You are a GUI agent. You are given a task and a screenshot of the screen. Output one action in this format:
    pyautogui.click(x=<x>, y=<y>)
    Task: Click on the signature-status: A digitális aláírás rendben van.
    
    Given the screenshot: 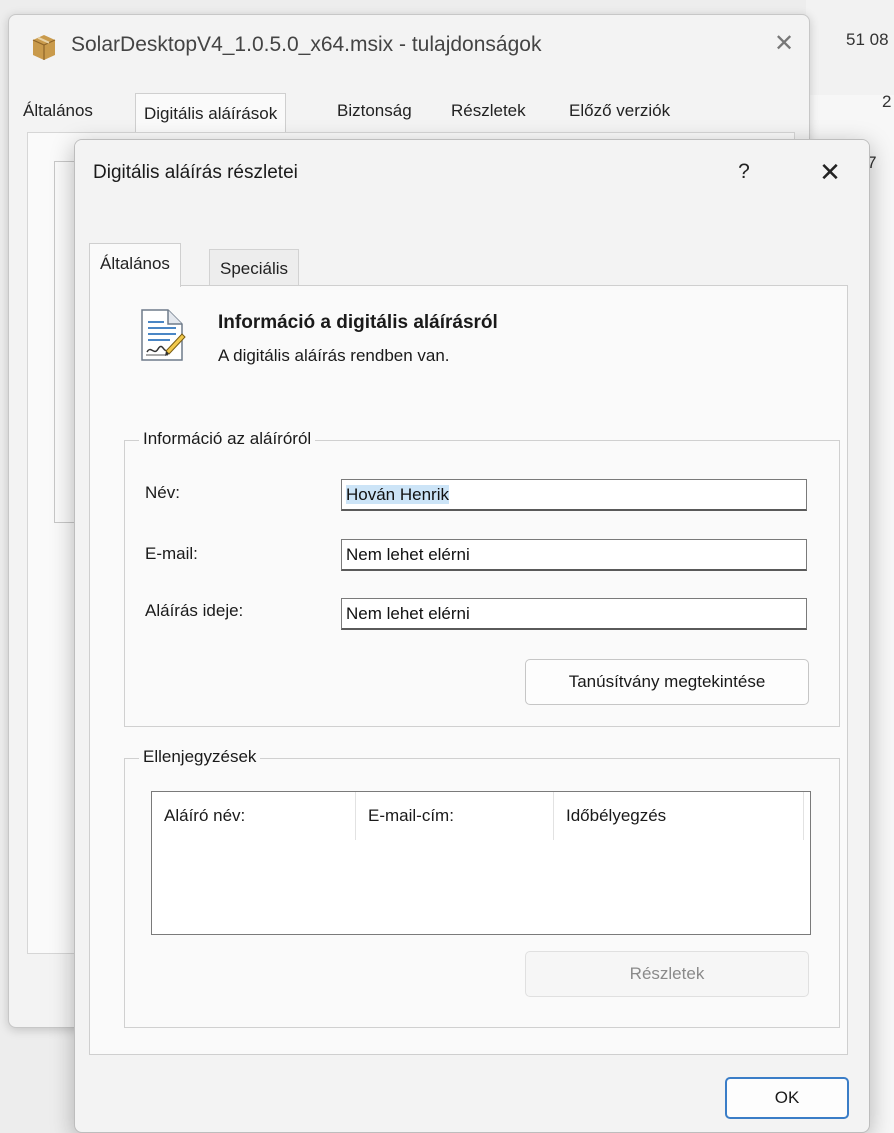 What is the action you would take?
    pyautogui.click(x=334, y=355)
    